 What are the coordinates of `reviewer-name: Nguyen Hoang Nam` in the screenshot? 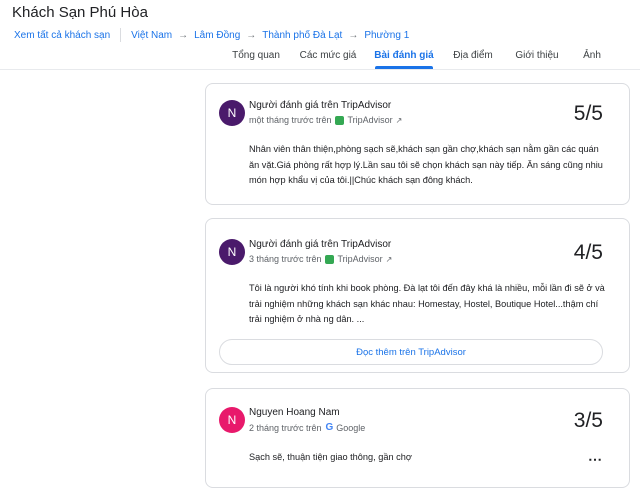 It's located at (294, 412).